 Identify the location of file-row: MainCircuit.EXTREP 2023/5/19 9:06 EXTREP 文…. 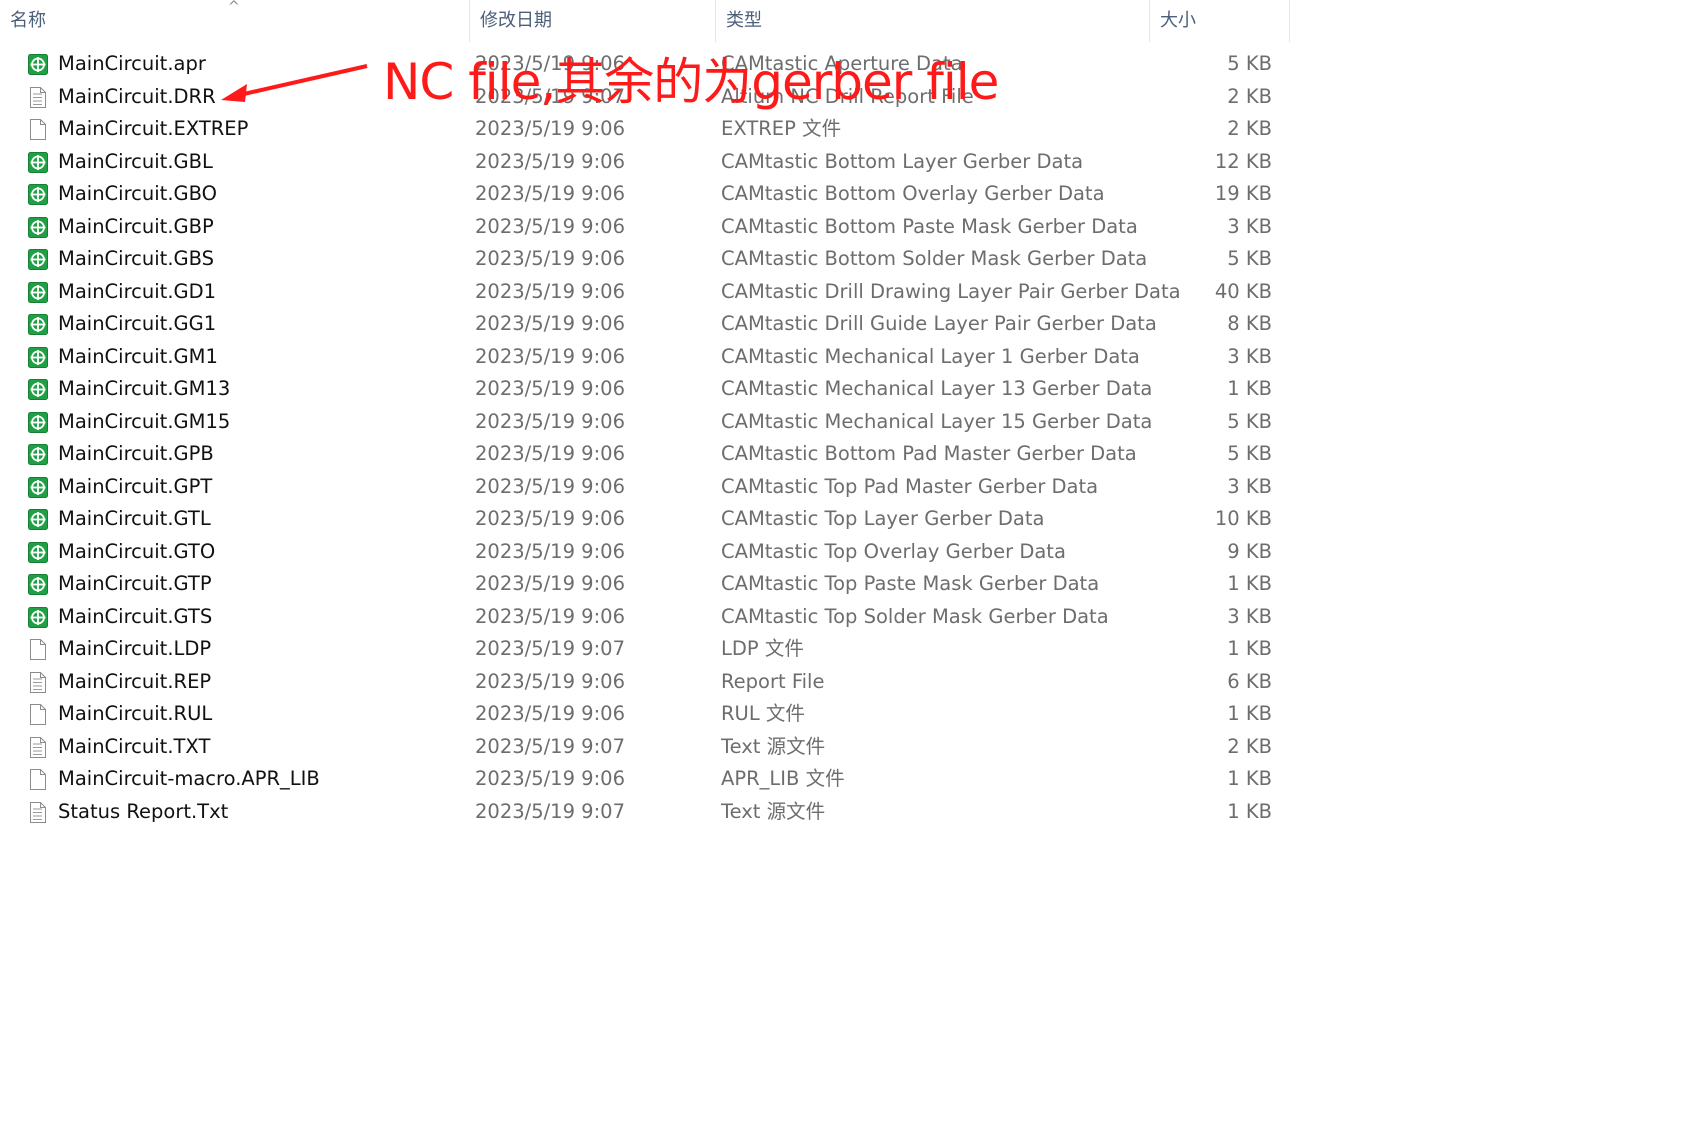
(645, 129).